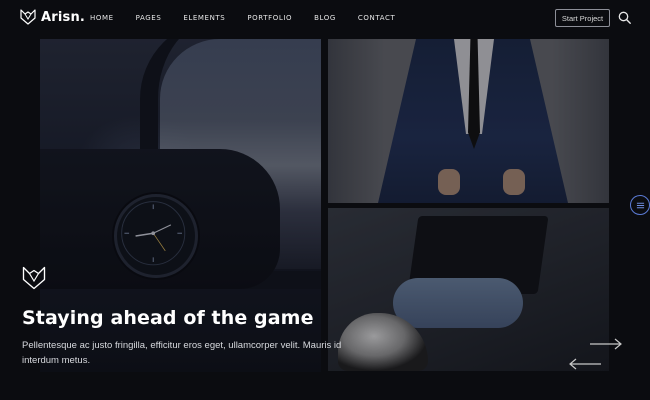  I want to click on nav-item-blog: BLOG, so click(325, 18).